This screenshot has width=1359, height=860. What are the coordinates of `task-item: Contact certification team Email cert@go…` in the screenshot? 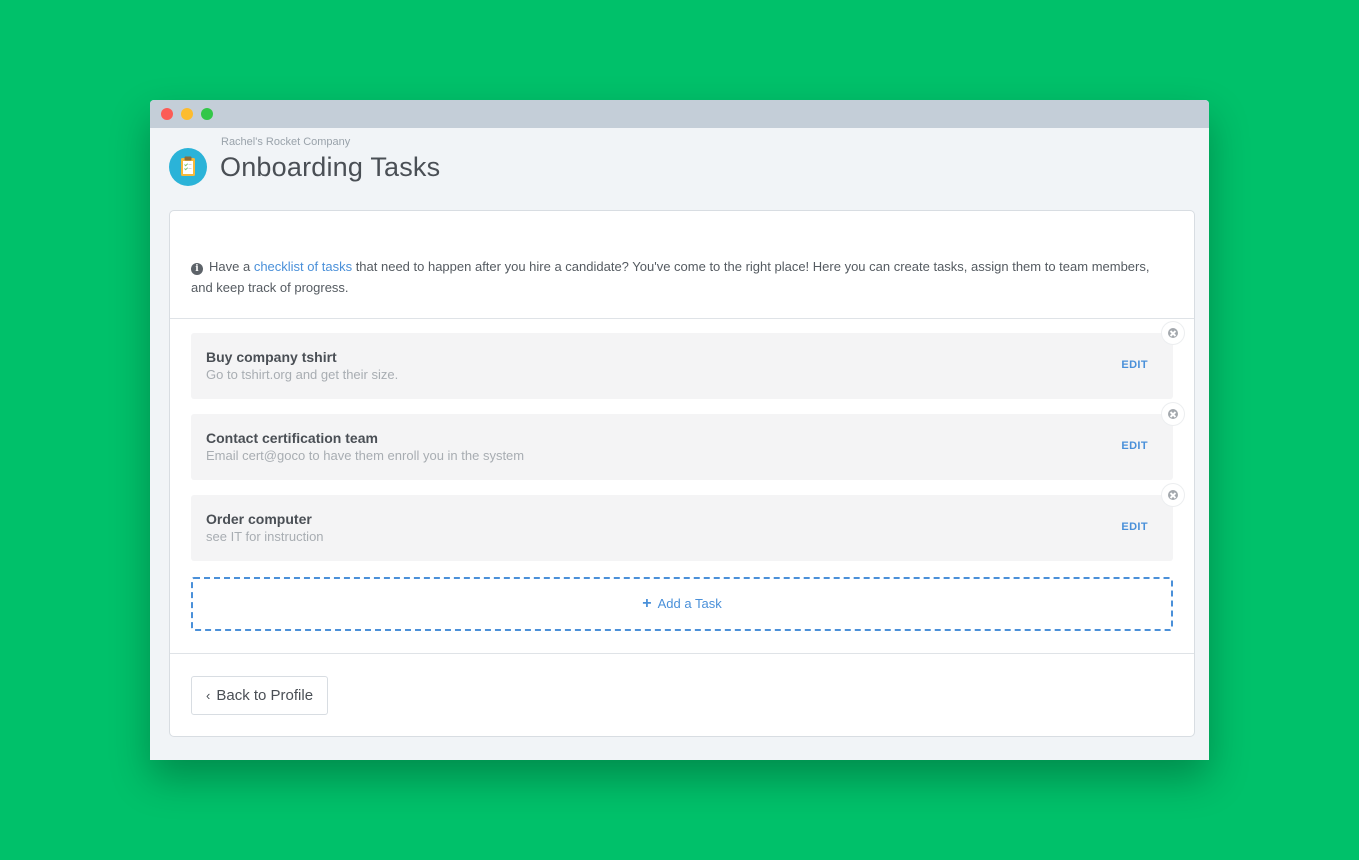 It's located at (687, 441).